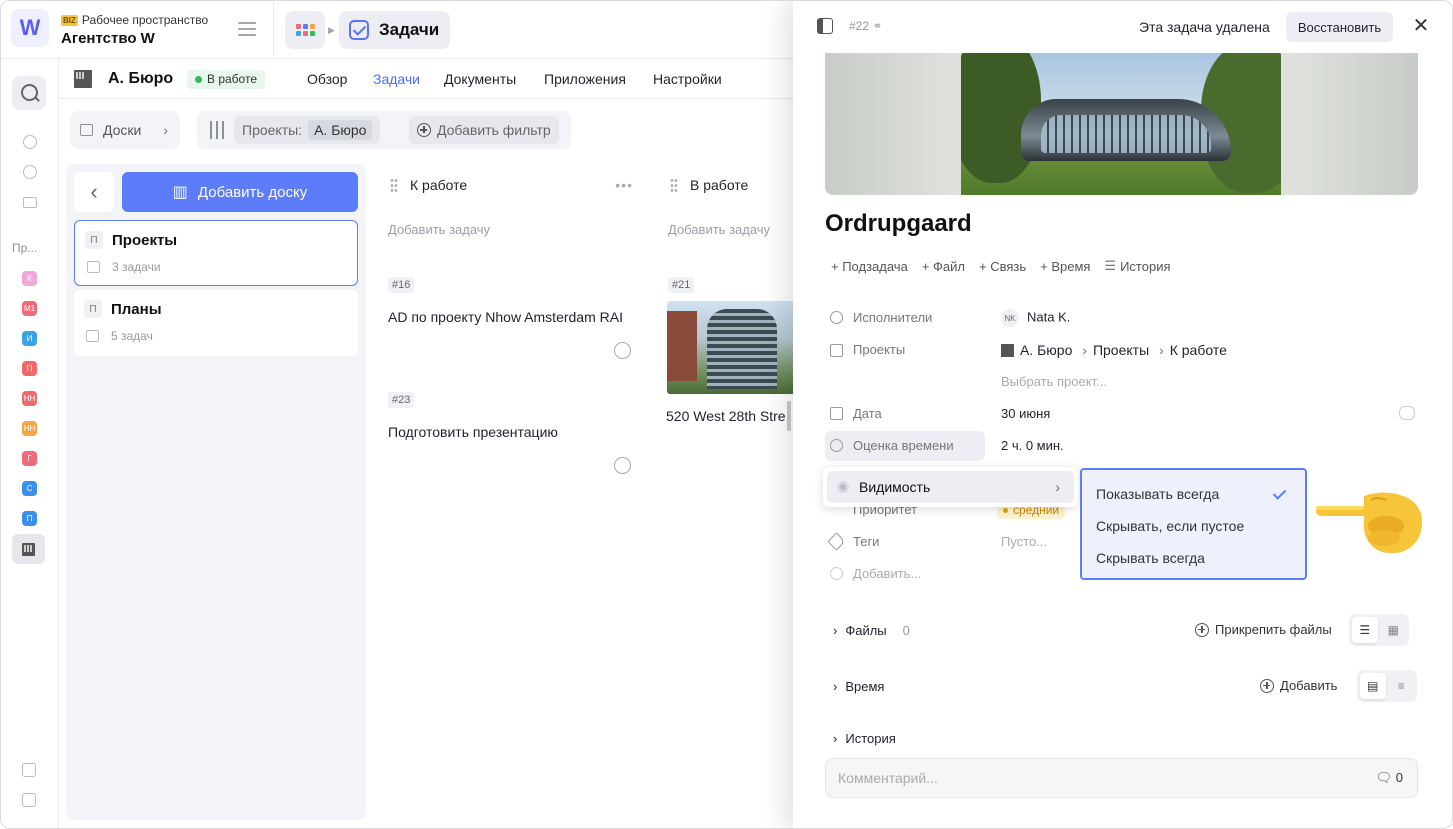 The height and width of the screenshot is (829, 1453). Describe the element at coordinates (1065, 266) in the screenshot. I see `add-time-button: + Время` at that location.